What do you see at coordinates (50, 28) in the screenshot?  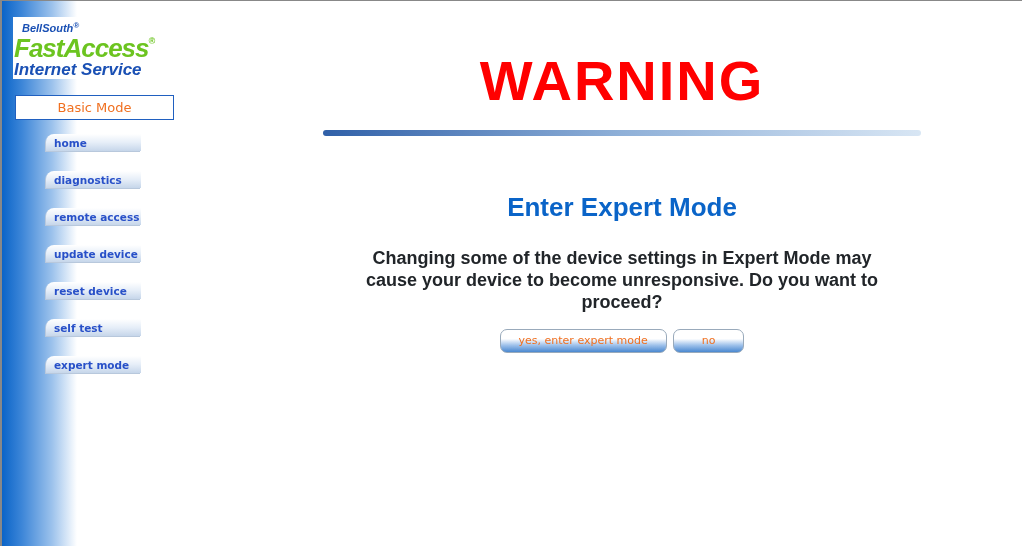 I see `logo-company: BellSouth$^{®}$` at bounding box center [50, 28].